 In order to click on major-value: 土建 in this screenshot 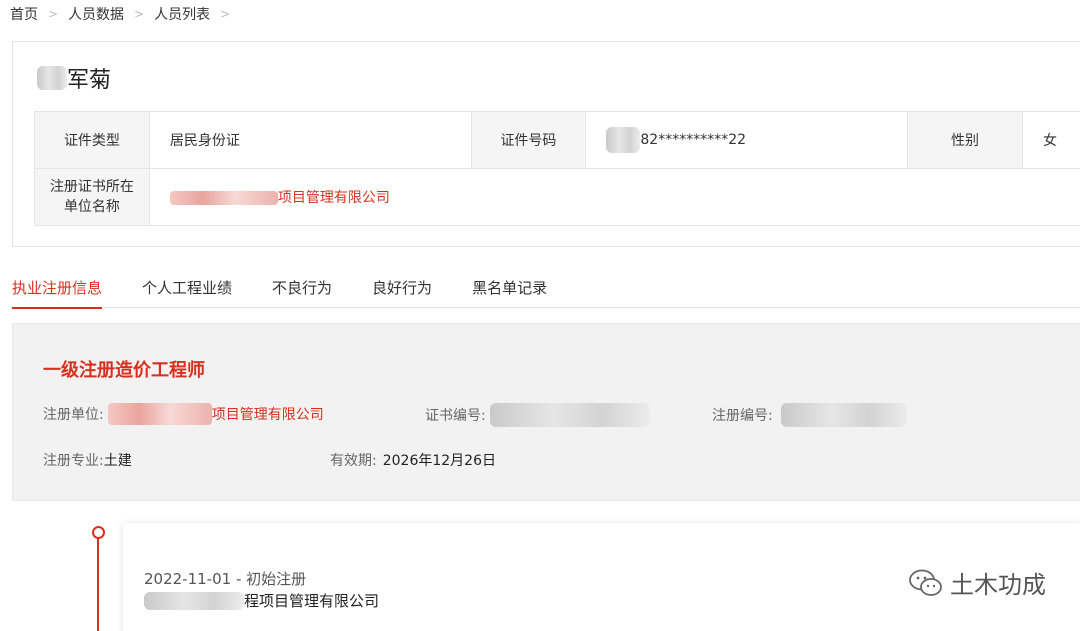, I will do `click(117, 461)`.